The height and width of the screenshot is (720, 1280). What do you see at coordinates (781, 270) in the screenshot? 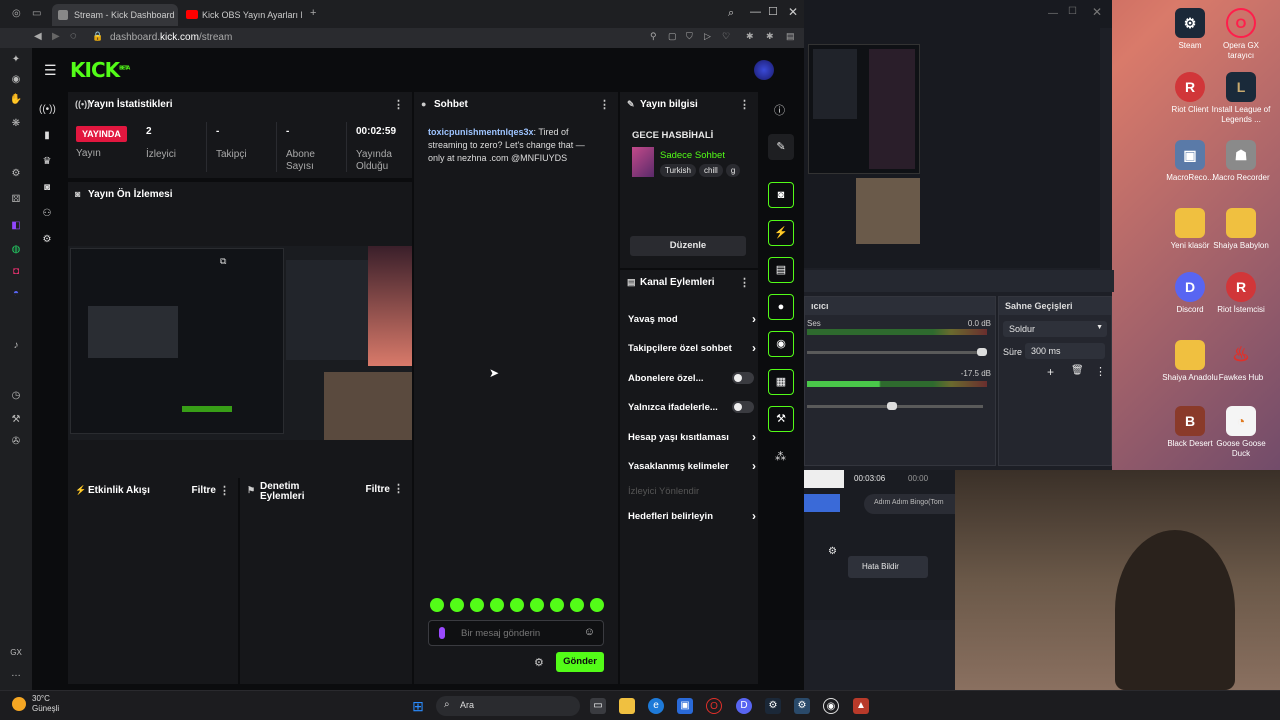
I see `notes-quick-button: ▤` at bounding box center [781, 270].